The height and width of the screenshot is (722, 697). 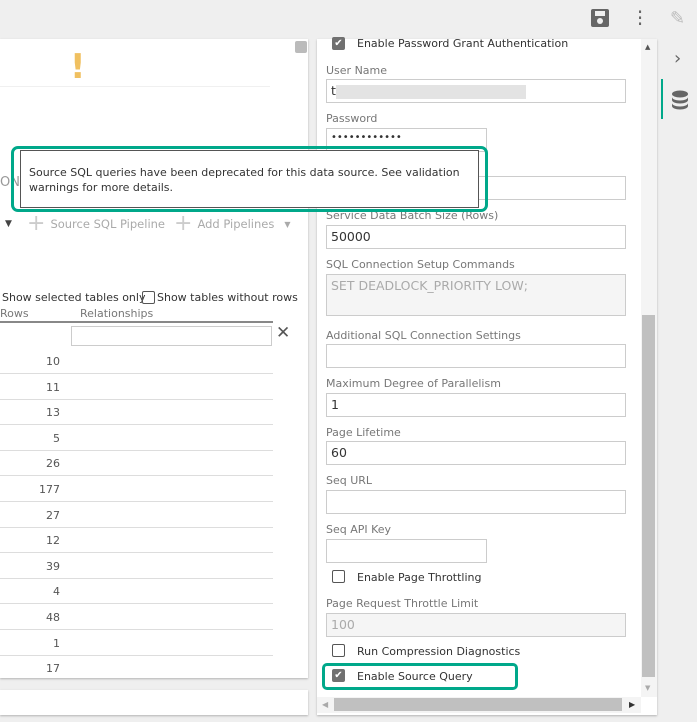 I want to click on more-options-button: · · ·, so click(x=640, y=18).